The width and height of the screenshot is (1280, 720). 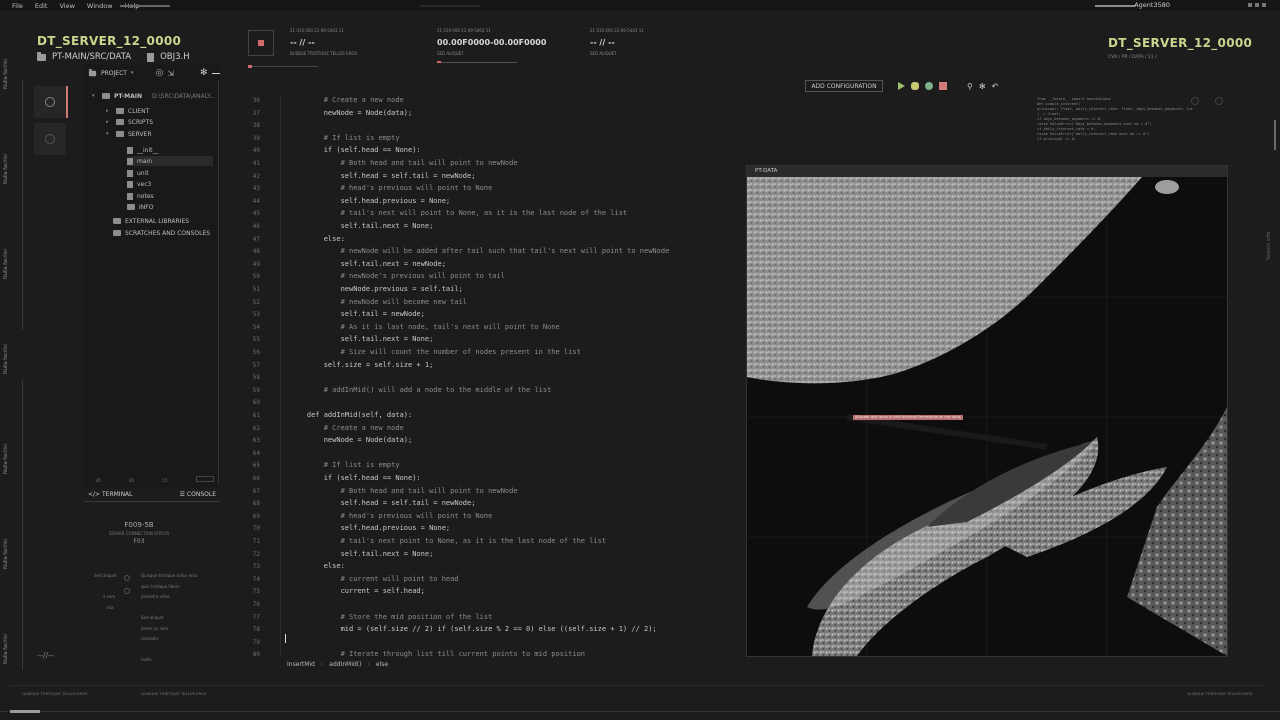 What do you see at coordinates (138, 173) in the screenshot?
I see `tree-item-file: unit` at bounding box center [138, 173].